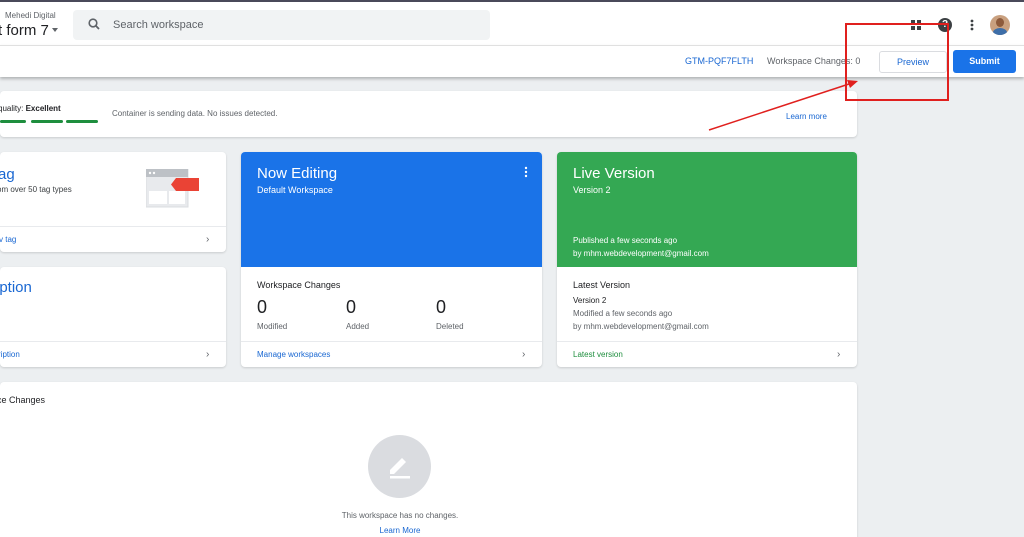 The height and width of the screenshot is (537, 1024). What do you see at coordinates (94, 24) in the screenshot?
I see `search-icon` at bounding box center [94, 24].